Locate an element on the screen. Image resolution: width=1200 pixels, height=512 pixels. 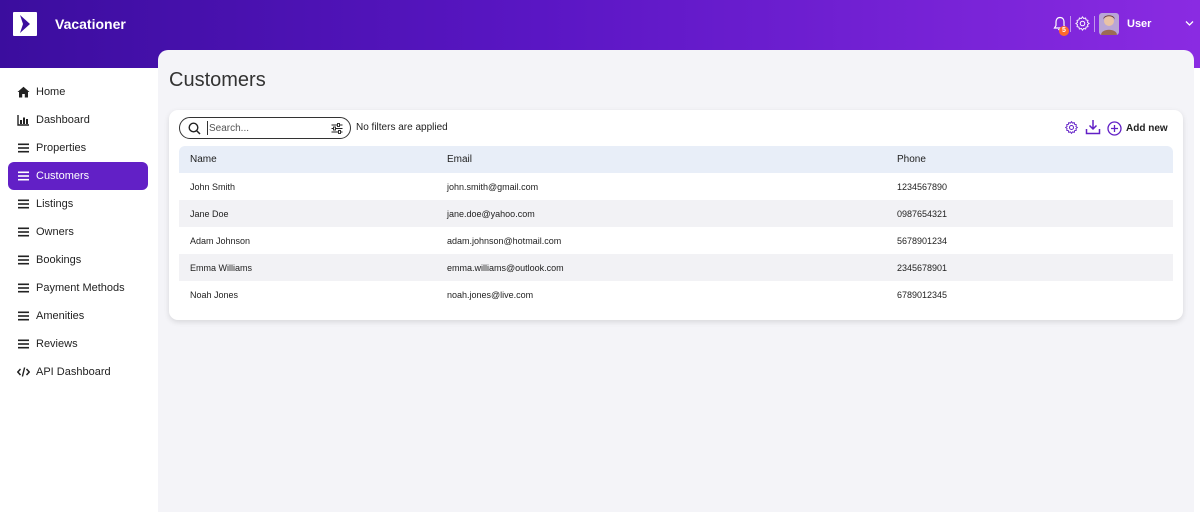
user-name: User is located at coordinates (1139, 24).